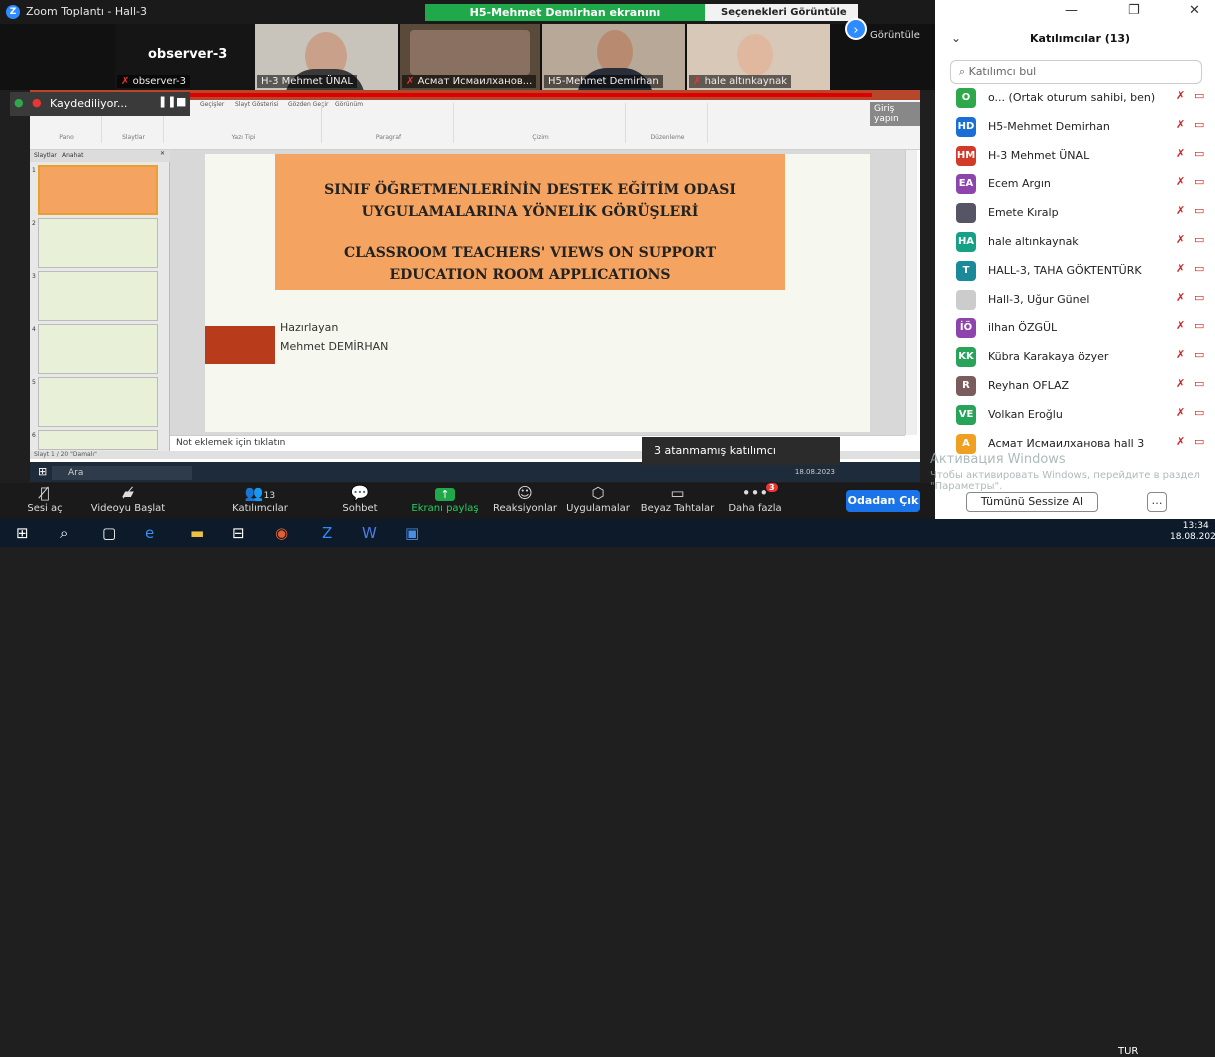 The image size is (1215, 1057). Describe the element at coordinates (1039, 299) in the screenshot. I see `participant-name: Hall-3, Uğur Günel` at that location.